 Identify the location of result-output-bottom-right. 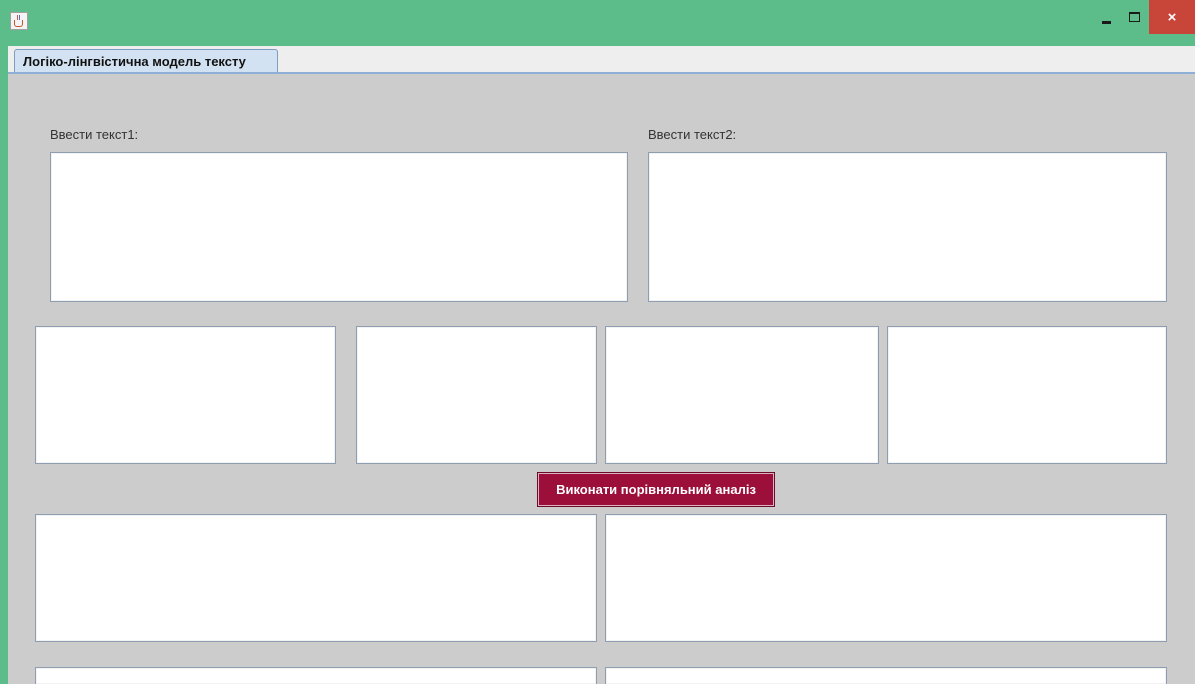
(886, 675).